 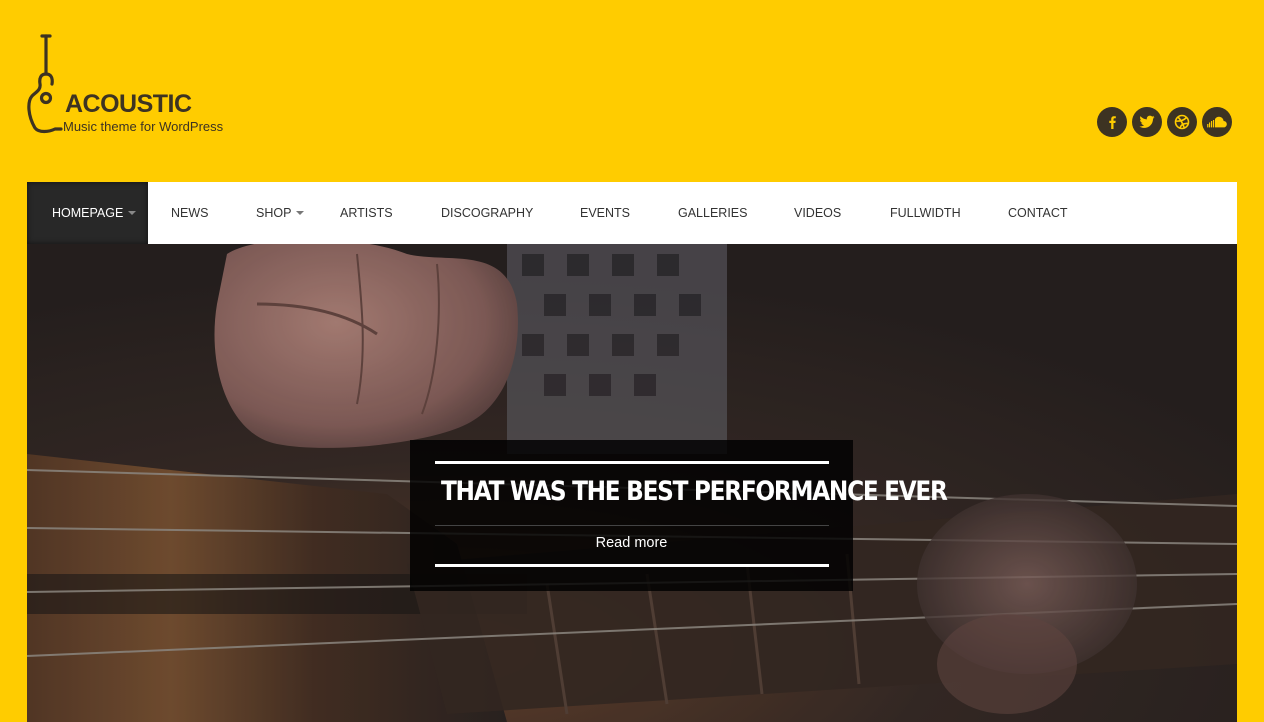 I want to click on nav-item-label: CONTACT, so click(x=1038, y=213).